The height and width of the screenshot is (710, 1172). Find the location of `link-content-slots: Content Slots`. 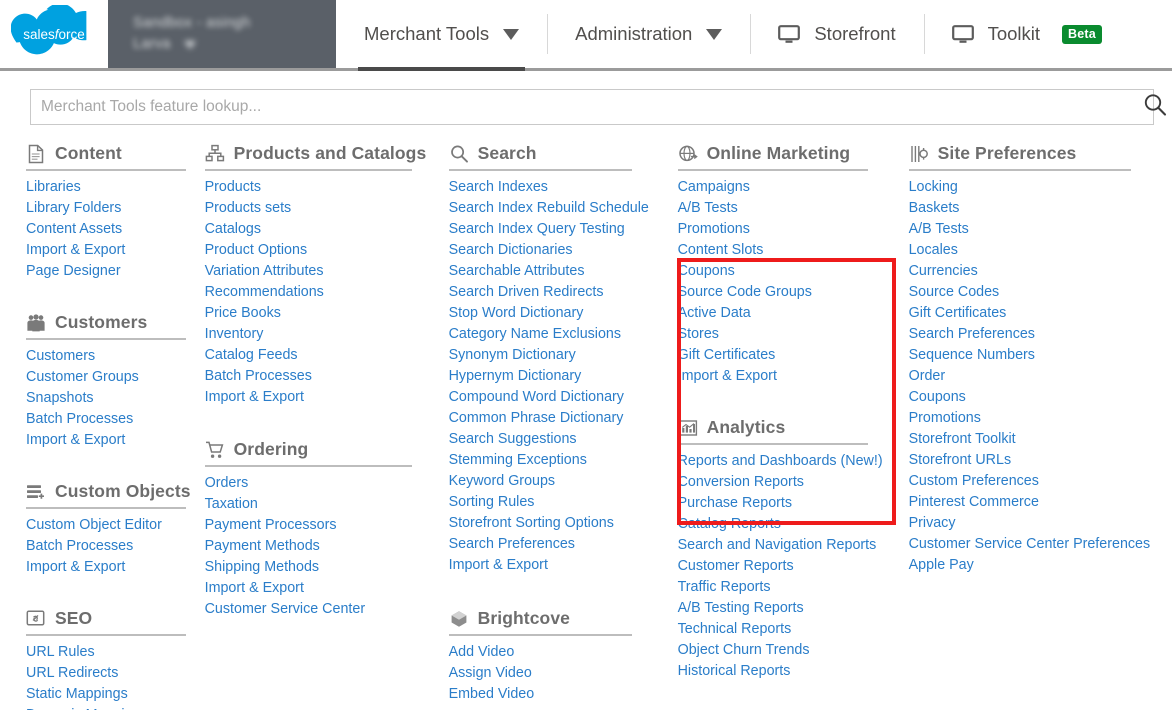

link-content-slots: Content Slots is located at coordinates (781, 250).